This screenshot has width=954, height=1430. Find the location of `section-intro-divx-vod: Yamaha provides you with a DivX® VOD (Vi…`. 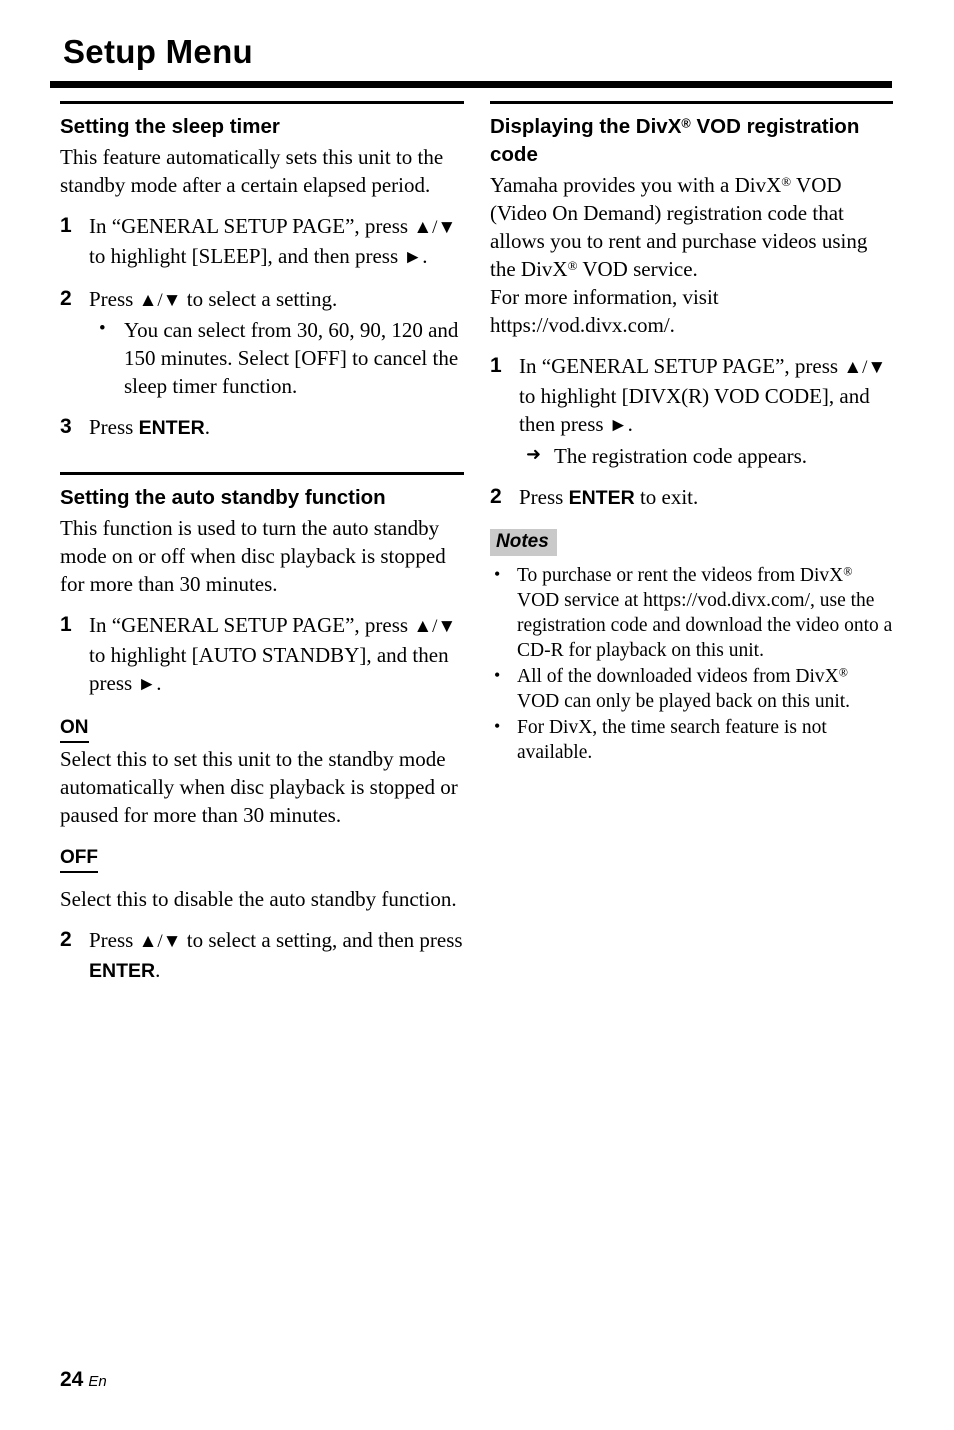

section-intro-divx-vod: Yamaha provides you with a DivX® VOD (Vi… is located at coordinates (691, 227).